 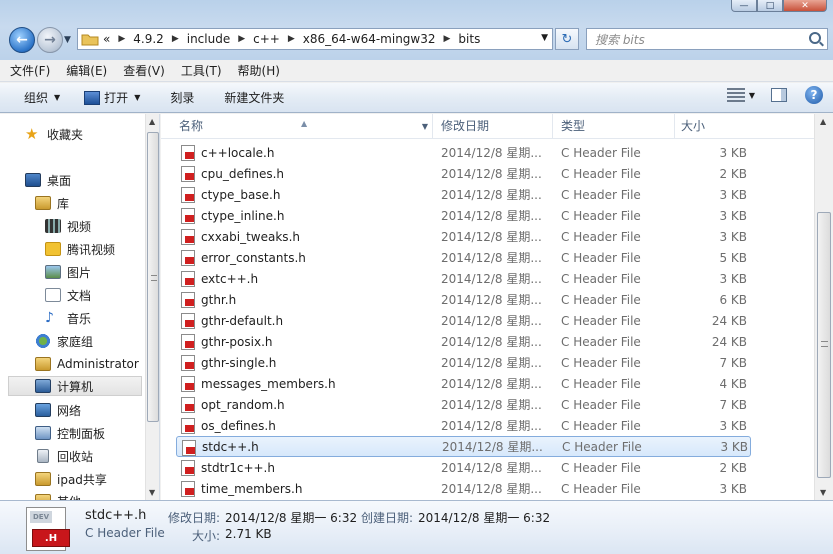 What do you see at coordinates (463, 299) in the screenshot?
I see `table-row: gthr.h 2014/12/8 星期... C Header File 6 KB` at bounding box center [463, 299].